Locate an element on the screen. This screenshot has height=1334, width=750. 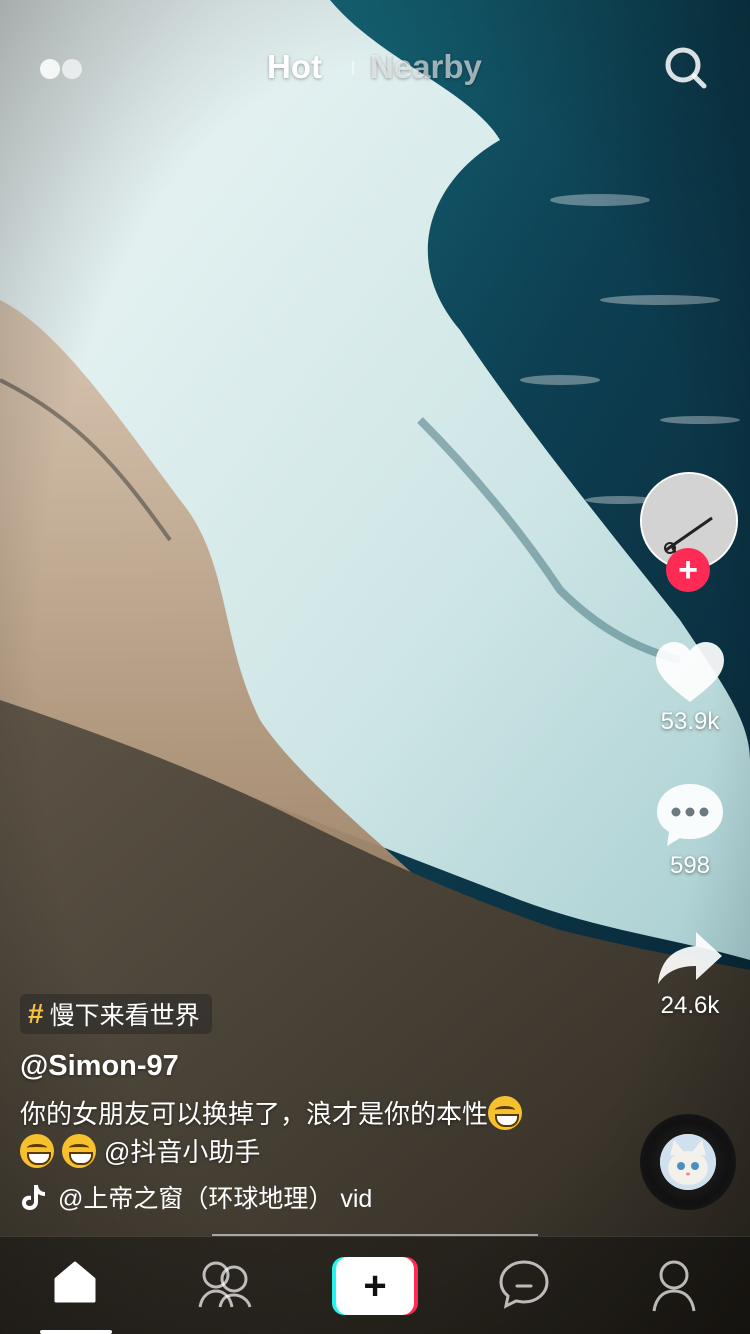
like-count: 53.9k is located at coordinates (690, 721).